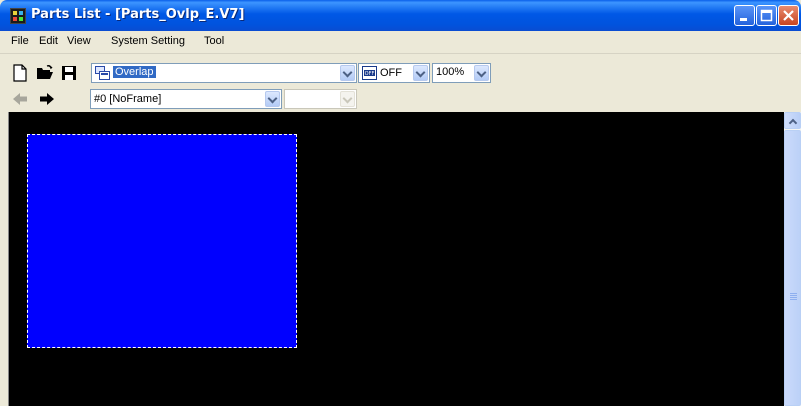 This screenshot has height=406, width=801. I want to click on minimize-icon, so click(743, 19).